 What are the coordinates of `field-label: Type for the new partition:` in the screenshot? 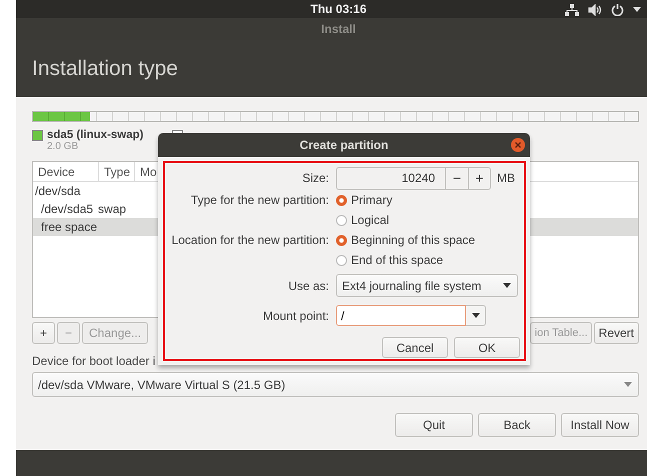 It's located at (259, 200).